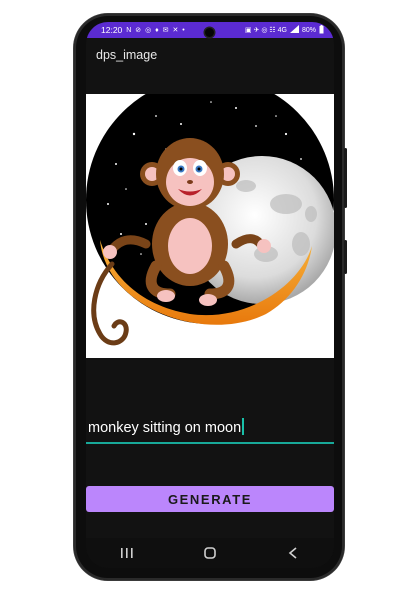 Image resolution: width=420 pixels, height=594 pixels. What do you see at coordinates (112, 30) in the screenshot?
I see `status-time: 12:20` at bounding box center [112, 30].